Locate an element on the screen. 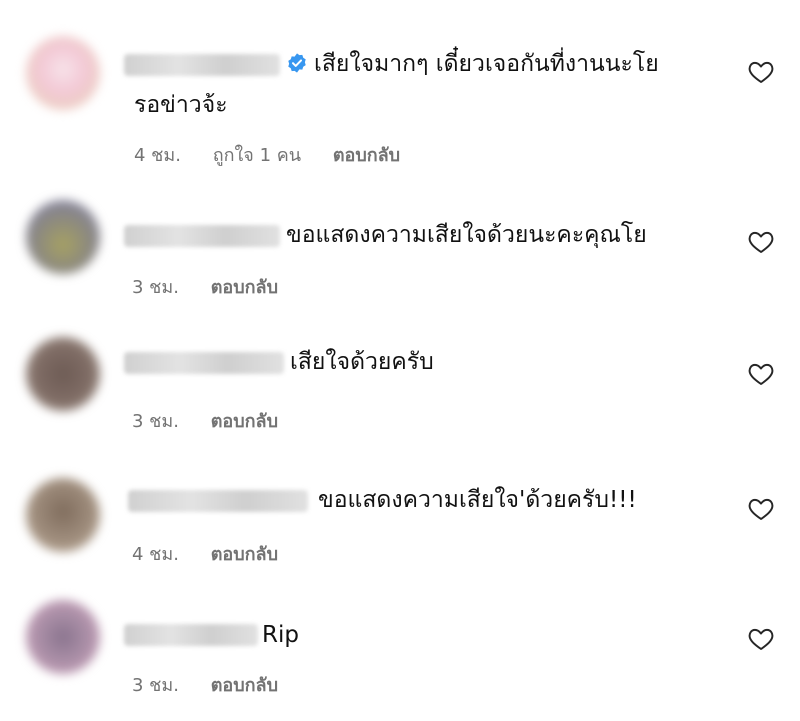 This screenshot has height=721, width=800. comment-text: ขอแสดงความเสียใจ'ด้วยครับ!!! is located at coordinates (477, 500).